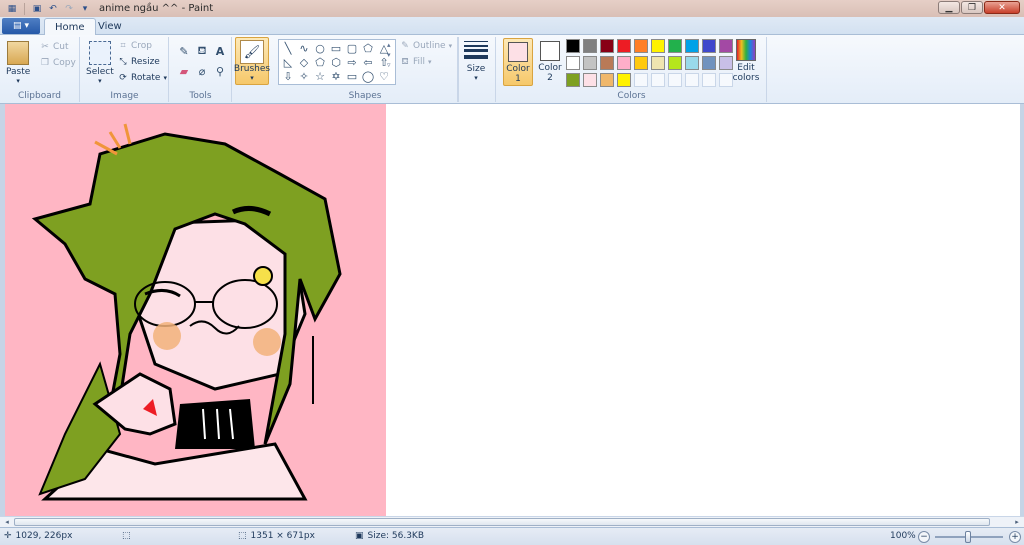 The width and height of the screenshot is (1024, 545). I want to click on dropdown-arrow-icon: ▾, so click(27, 26).